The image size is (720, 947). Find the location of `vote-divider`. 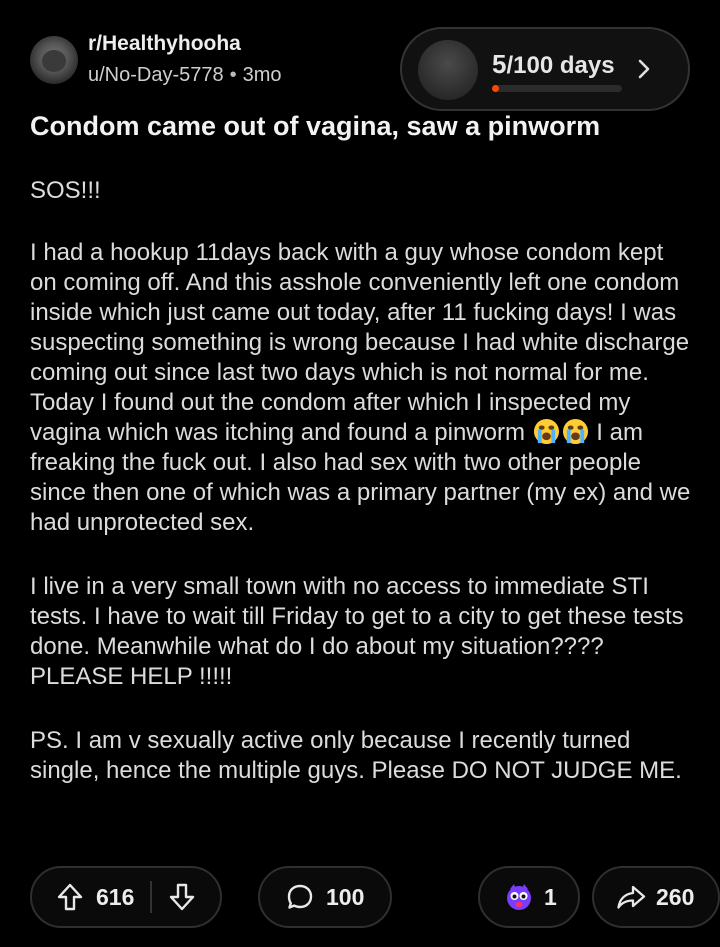

vote-divider is located at coordinates (151, 897).